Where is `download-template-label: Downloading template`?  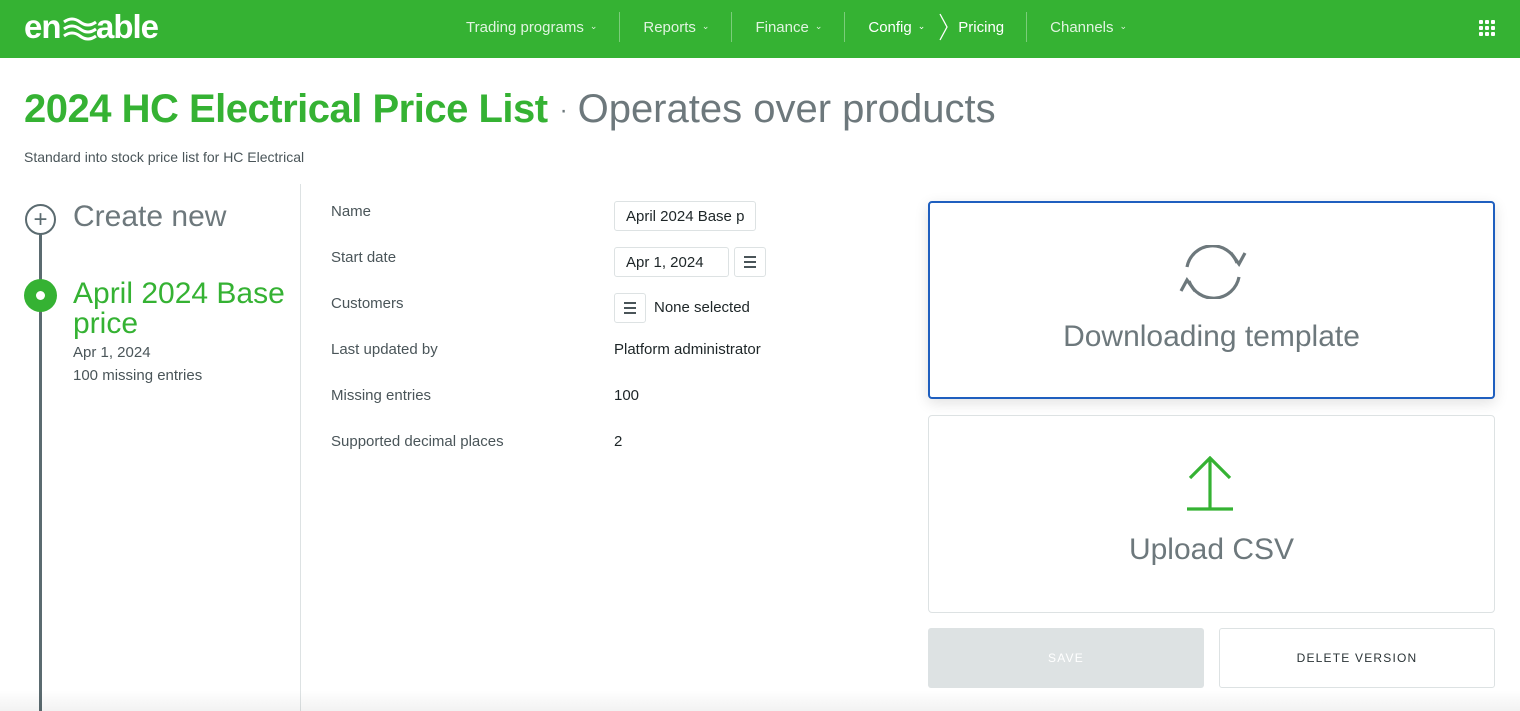 download-template-label: Downloading template is located at coordinates (1211, 336).